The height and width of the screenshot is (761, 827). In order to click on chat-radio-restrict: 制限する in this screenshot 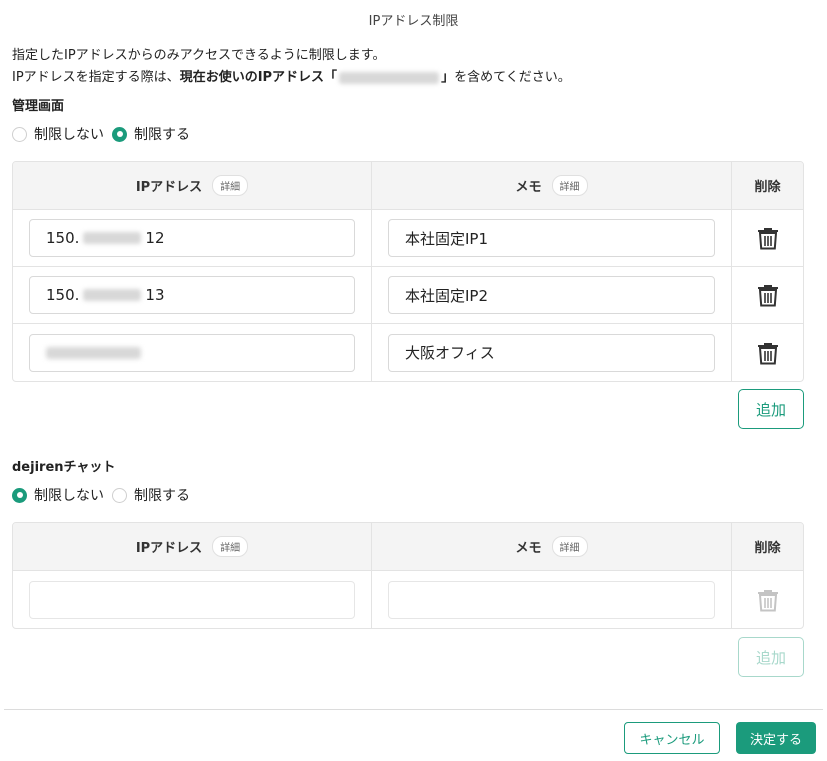, I will do `click(151, 495)`.